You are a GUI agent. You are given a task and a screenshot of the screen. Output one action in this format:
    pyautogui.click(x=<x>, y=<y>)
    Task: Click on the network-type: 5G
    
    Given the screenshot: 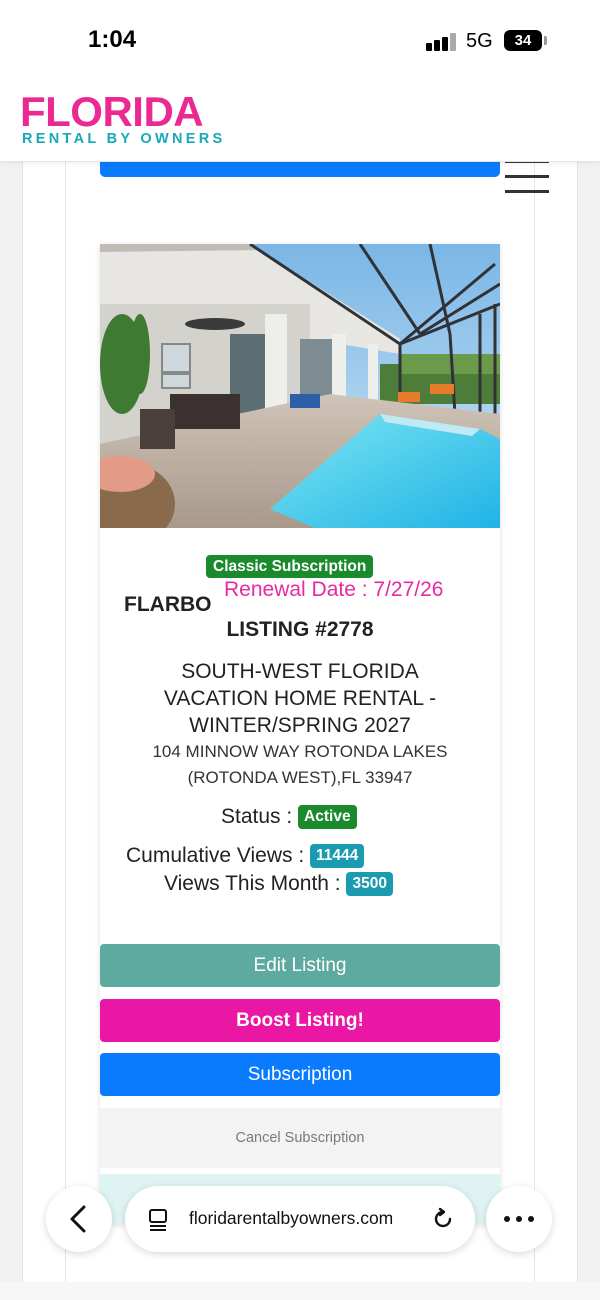 What is the action you would take?
    pyautogui.click(x=479, y=41)
    